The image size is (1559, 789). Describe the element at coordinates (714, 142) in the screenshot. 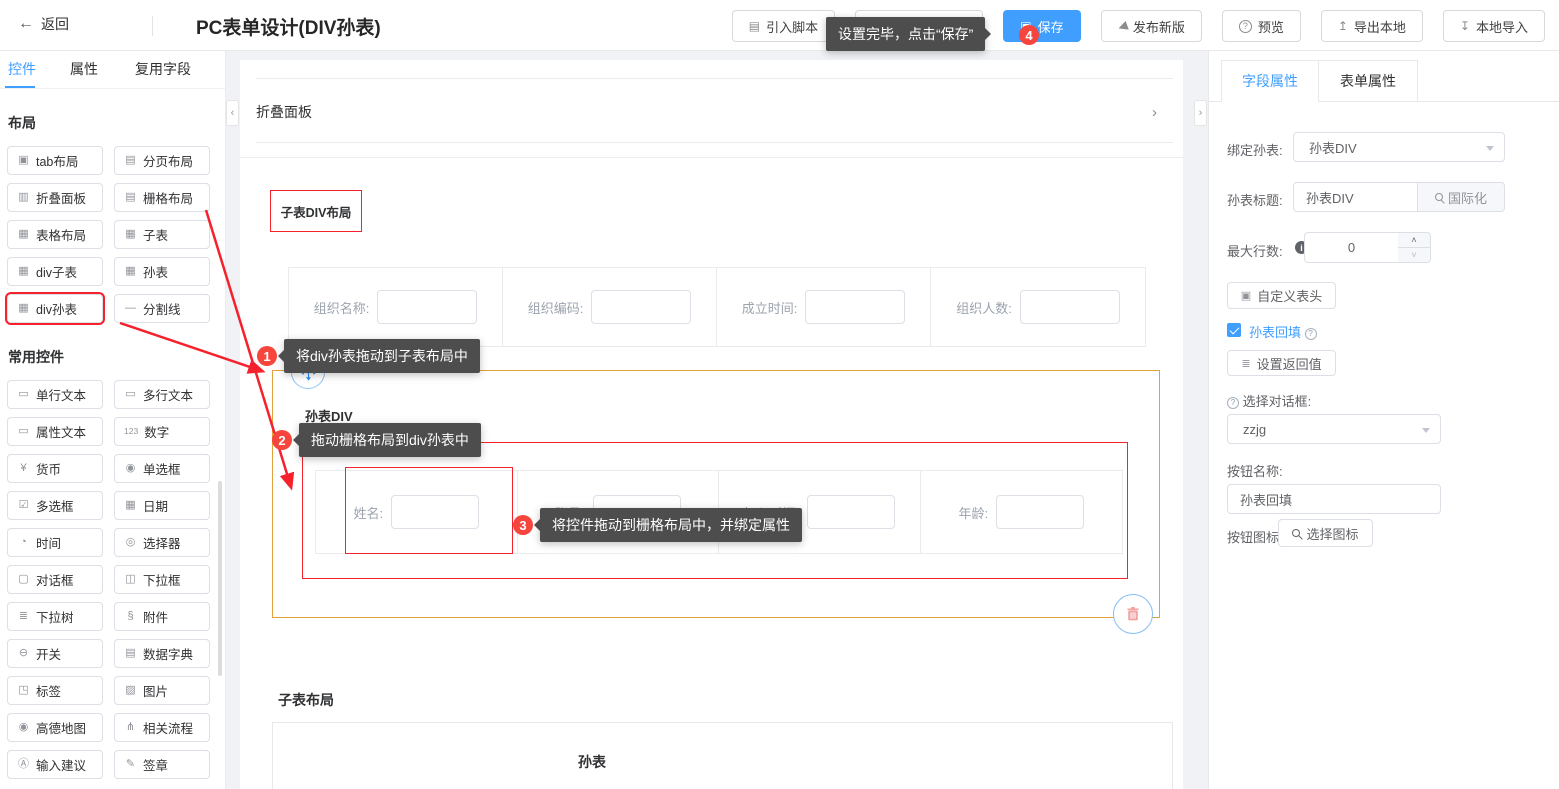

I see `divider-line` at that location.